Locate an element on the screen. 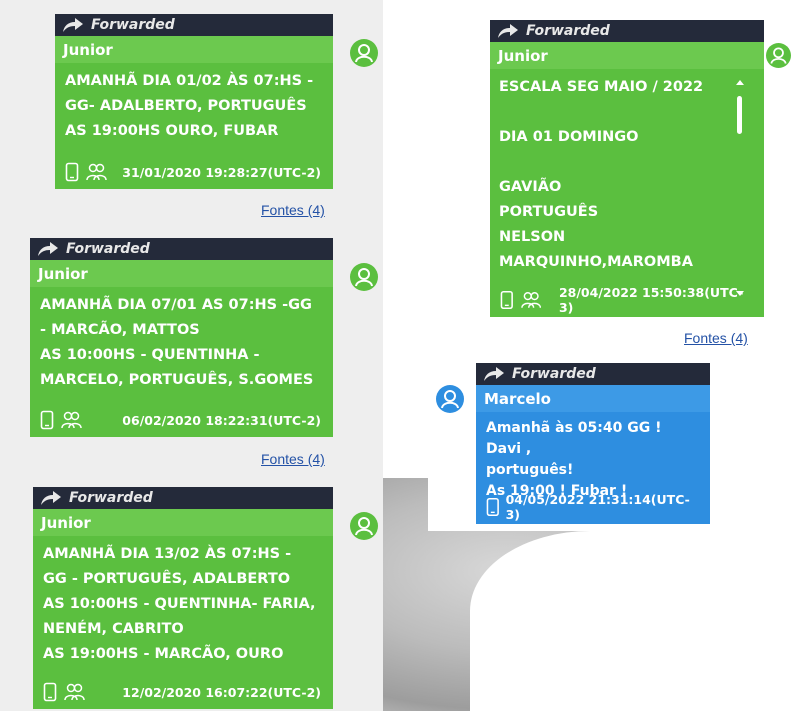  message-meta: 04/05/2022 21:31:14(UTC-3) is located at coordinates (592, 507).